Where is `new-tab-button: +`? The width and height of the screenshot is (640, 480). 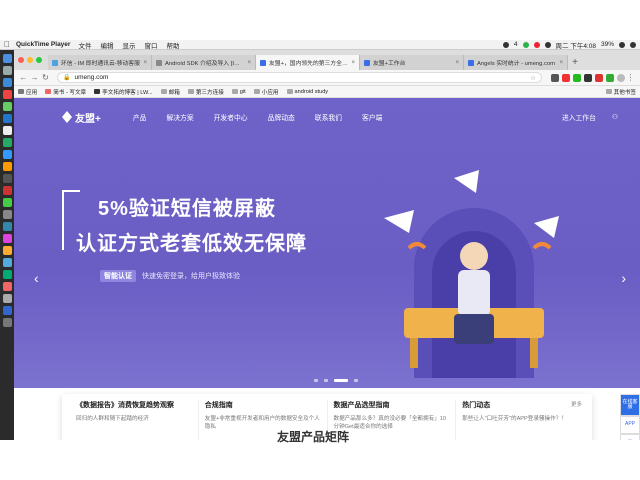
new-tab-button: + is located at coordinates (575, 63).